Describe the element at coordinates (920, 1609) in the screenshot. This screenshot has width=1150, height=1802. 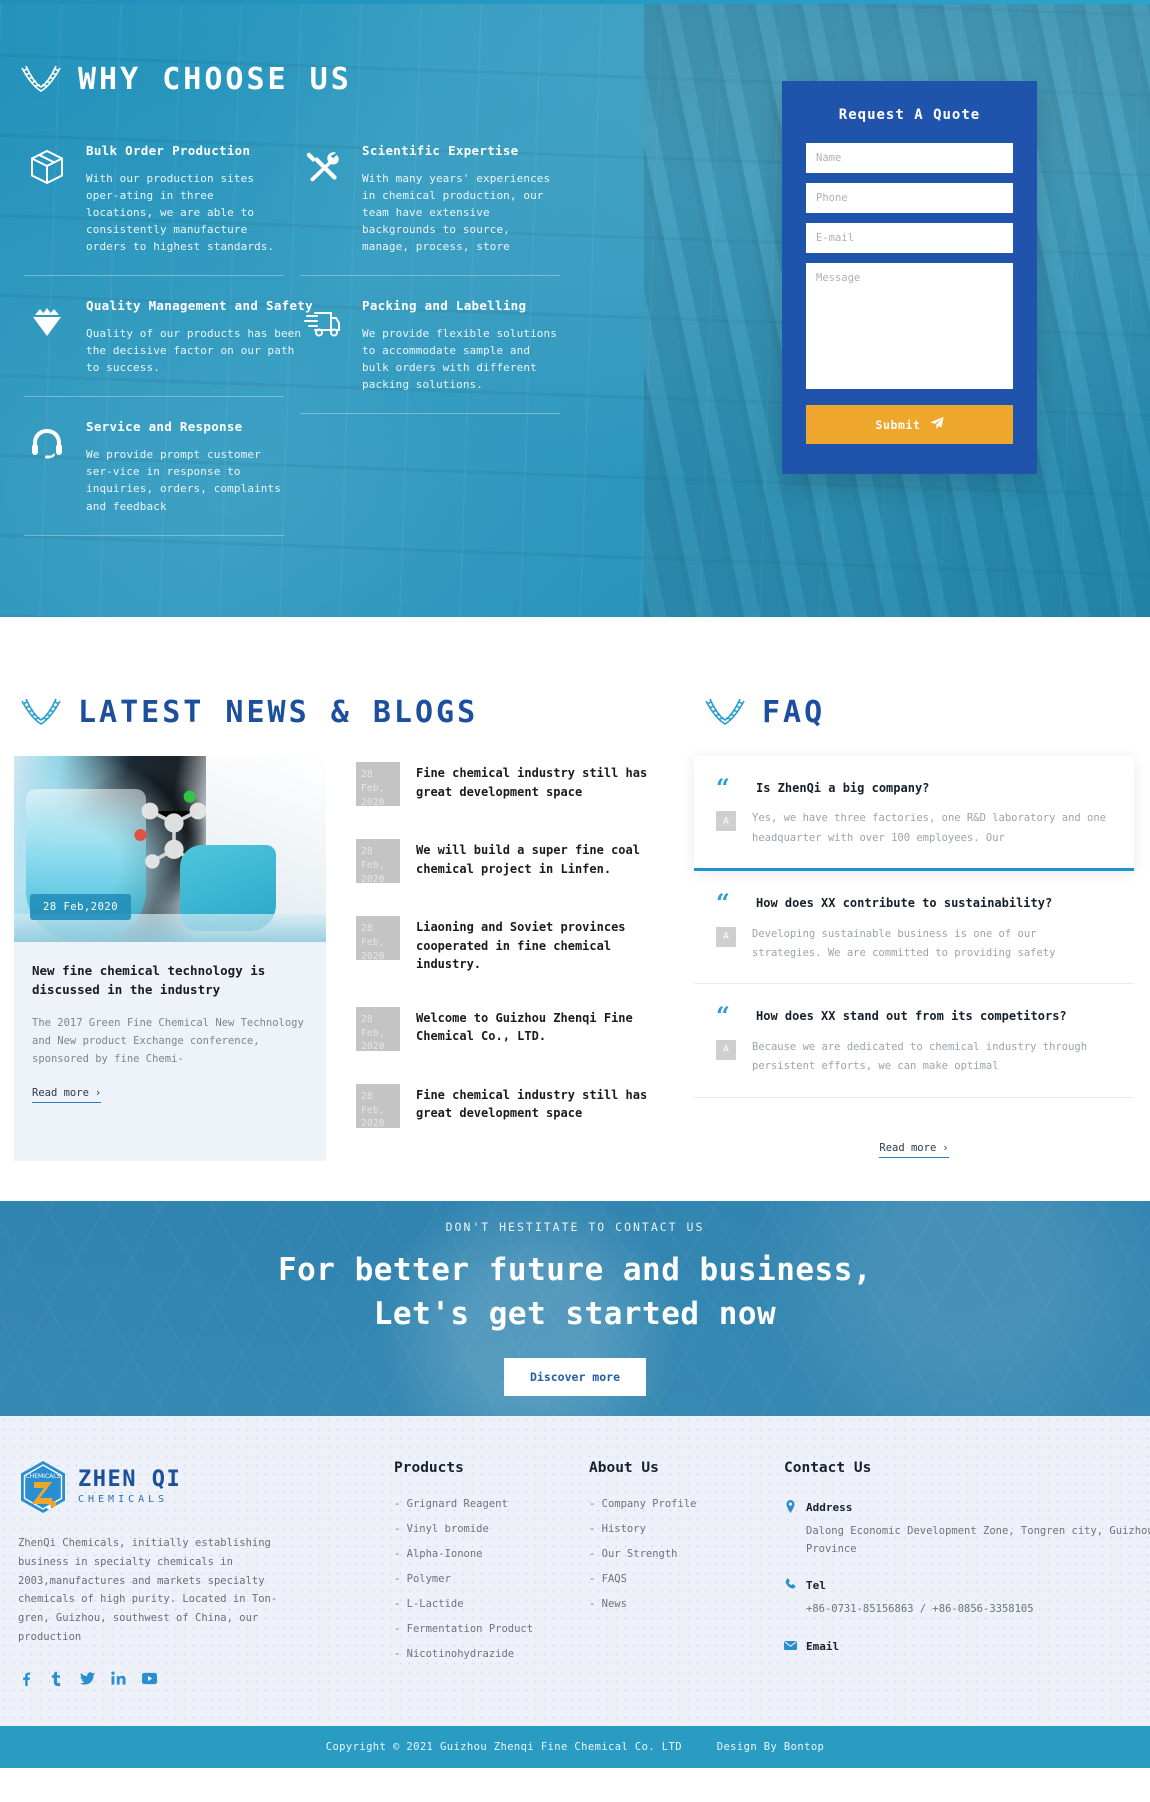
I see `tel-value: +86-0731-85156863 / +86-0856-3358105` at that location.